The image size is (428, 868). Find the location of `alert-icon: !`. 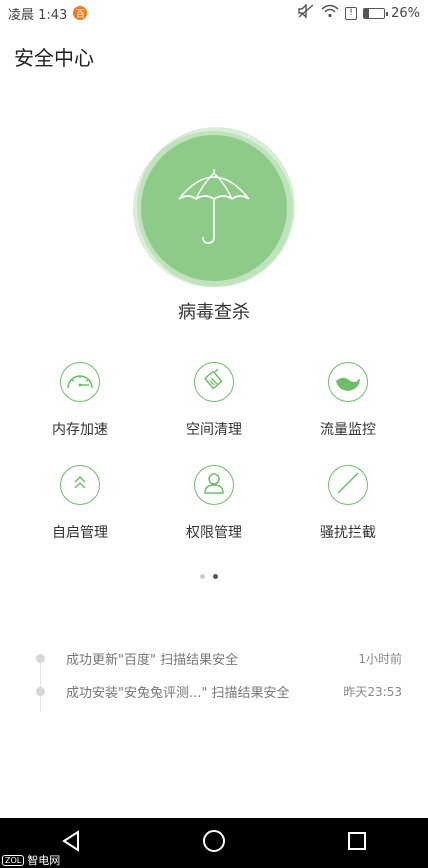

alert-icon: ! is located at coordinates (351, 13).